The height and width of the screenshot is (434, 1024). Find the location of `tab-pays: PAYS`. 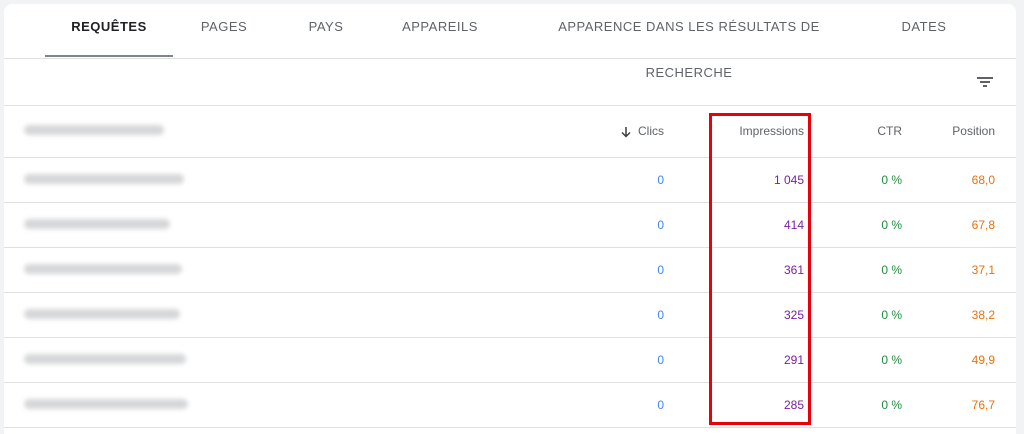

tab-pays: PAYS is located at coordinates (326, 31).